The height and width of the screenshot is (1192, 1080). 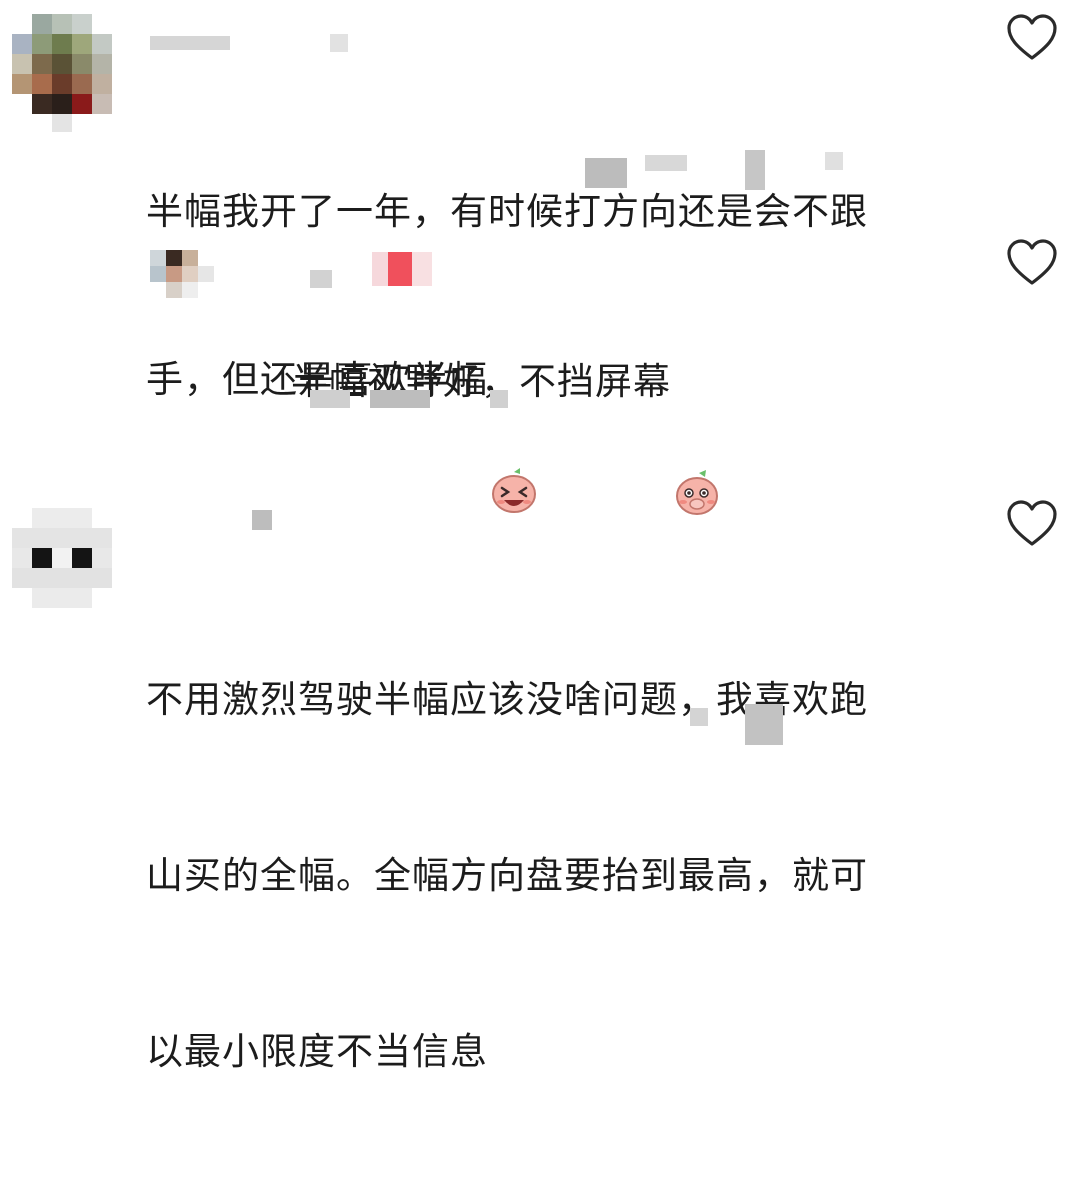 I want to click on reply-avatar, so click(x=191, y=278).